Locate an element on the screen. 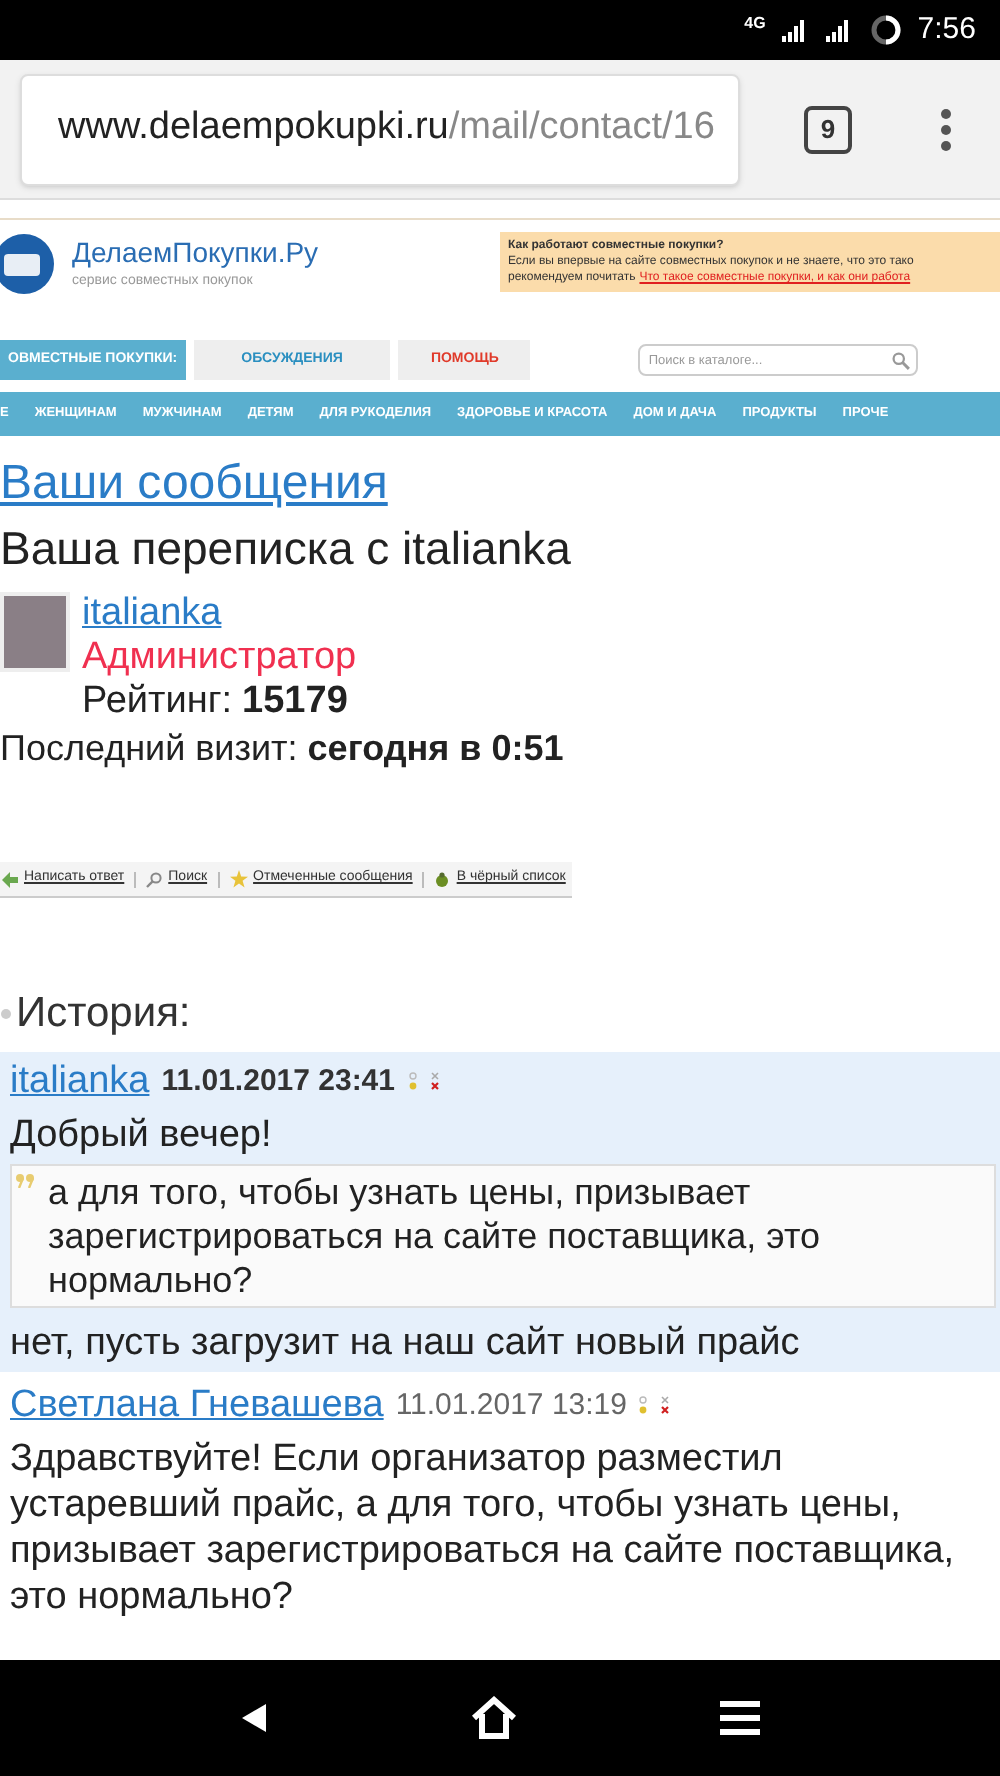  home-icon is located at coordinates (493, 1718).